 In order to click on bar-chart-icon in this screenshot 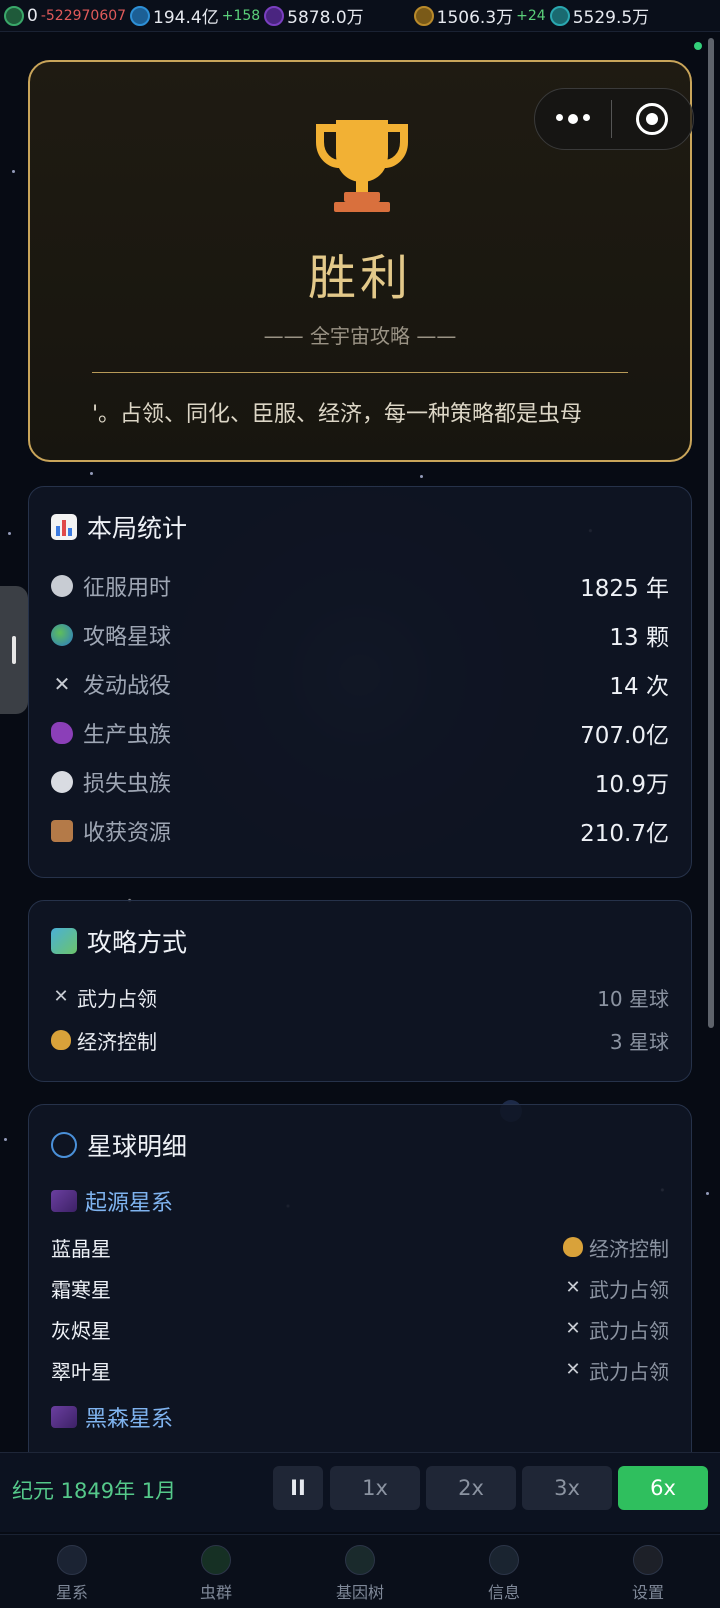, I will do `click(64, 527)`.